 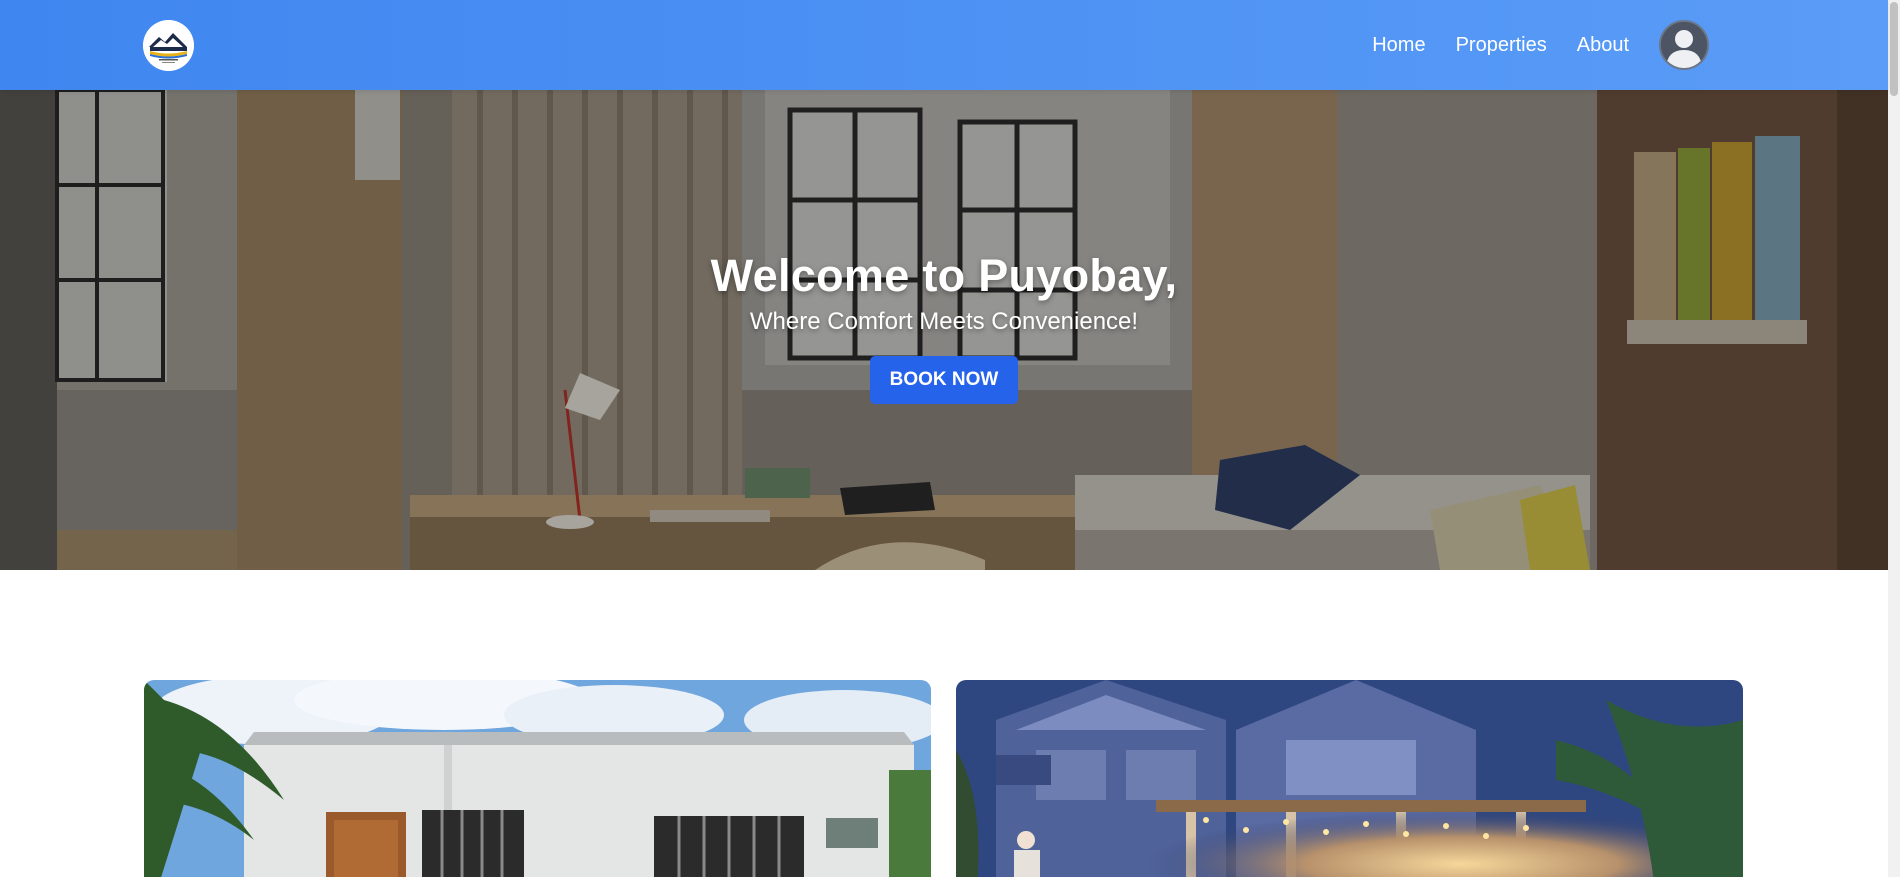 I want to click on property-photo-daytime-house, so click(x=537, y=778).